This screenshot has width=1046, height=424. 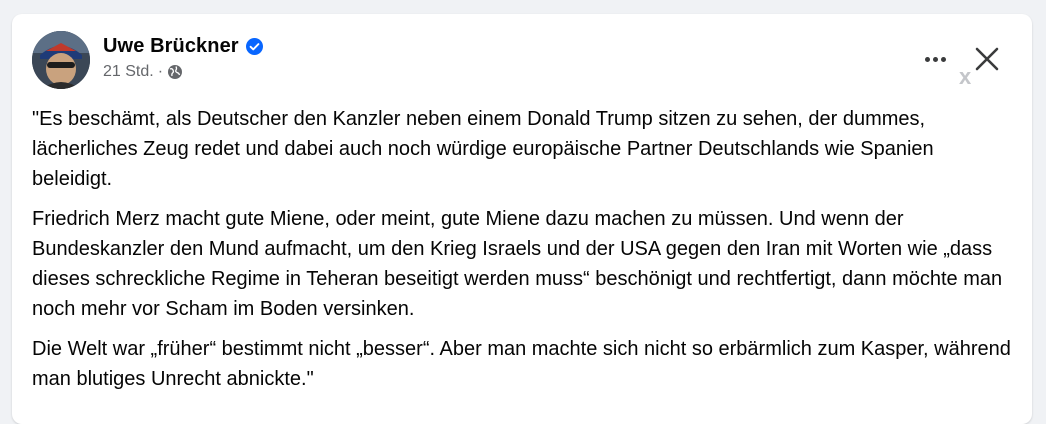 What do you see at coordinates (128, 72) in the screenshot?
I see `post-timestamp: 21 Std.` at bounding box center [128, 72].